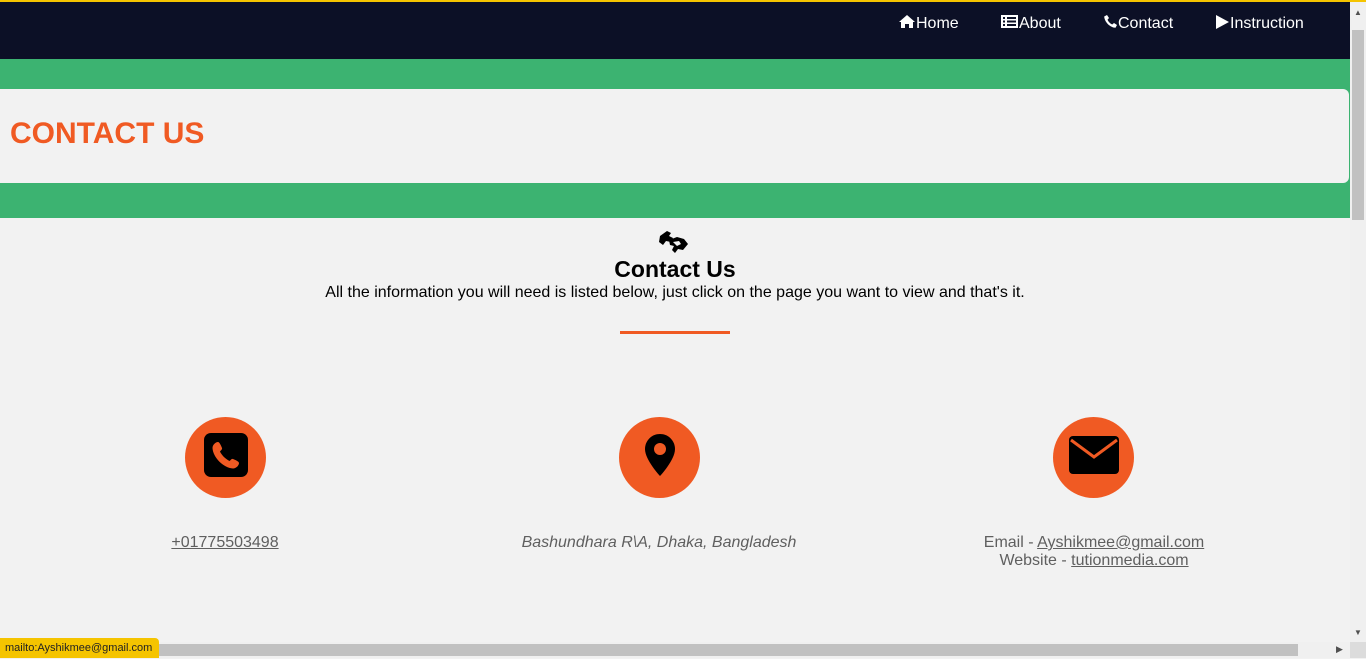  What do you see at coordinates (675, 332) in the screenshot?
I see `section-divider` at bounding box center [675, 332].